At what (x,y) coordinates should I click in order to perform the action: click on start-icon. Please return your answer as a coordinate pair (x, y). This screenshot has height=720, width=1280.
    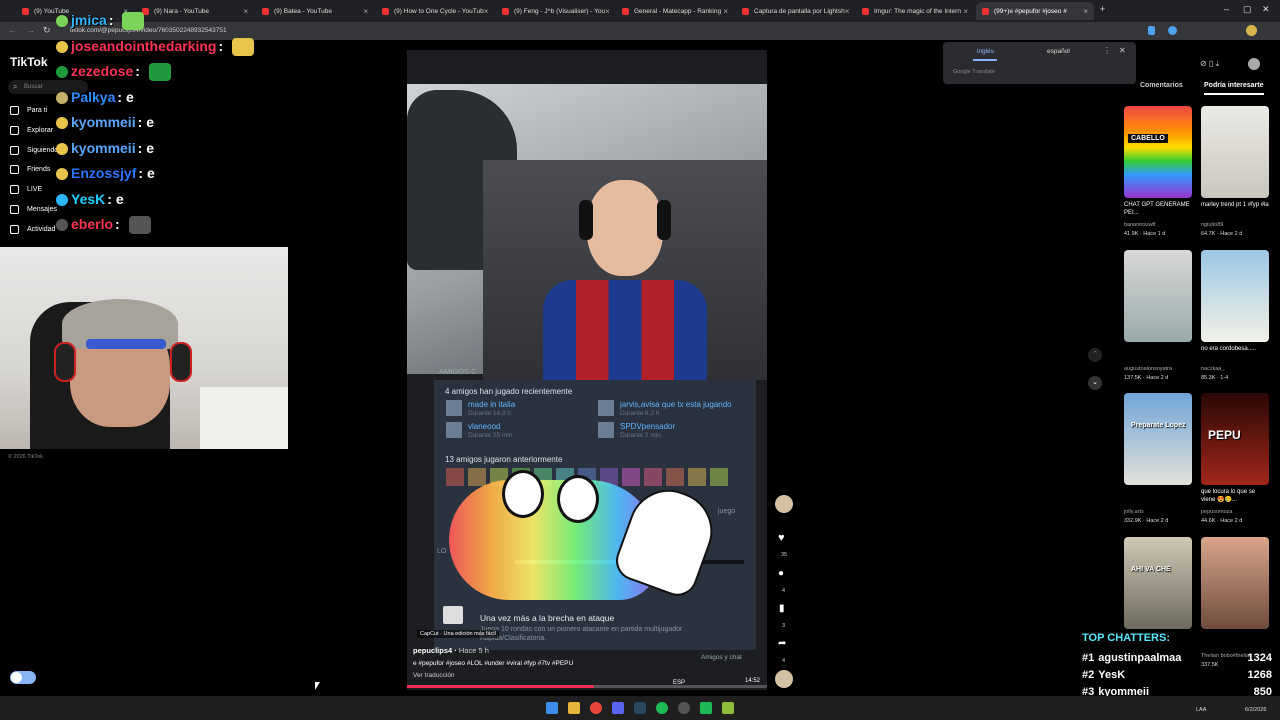
    Looking at the image, I should click on (552, 708).